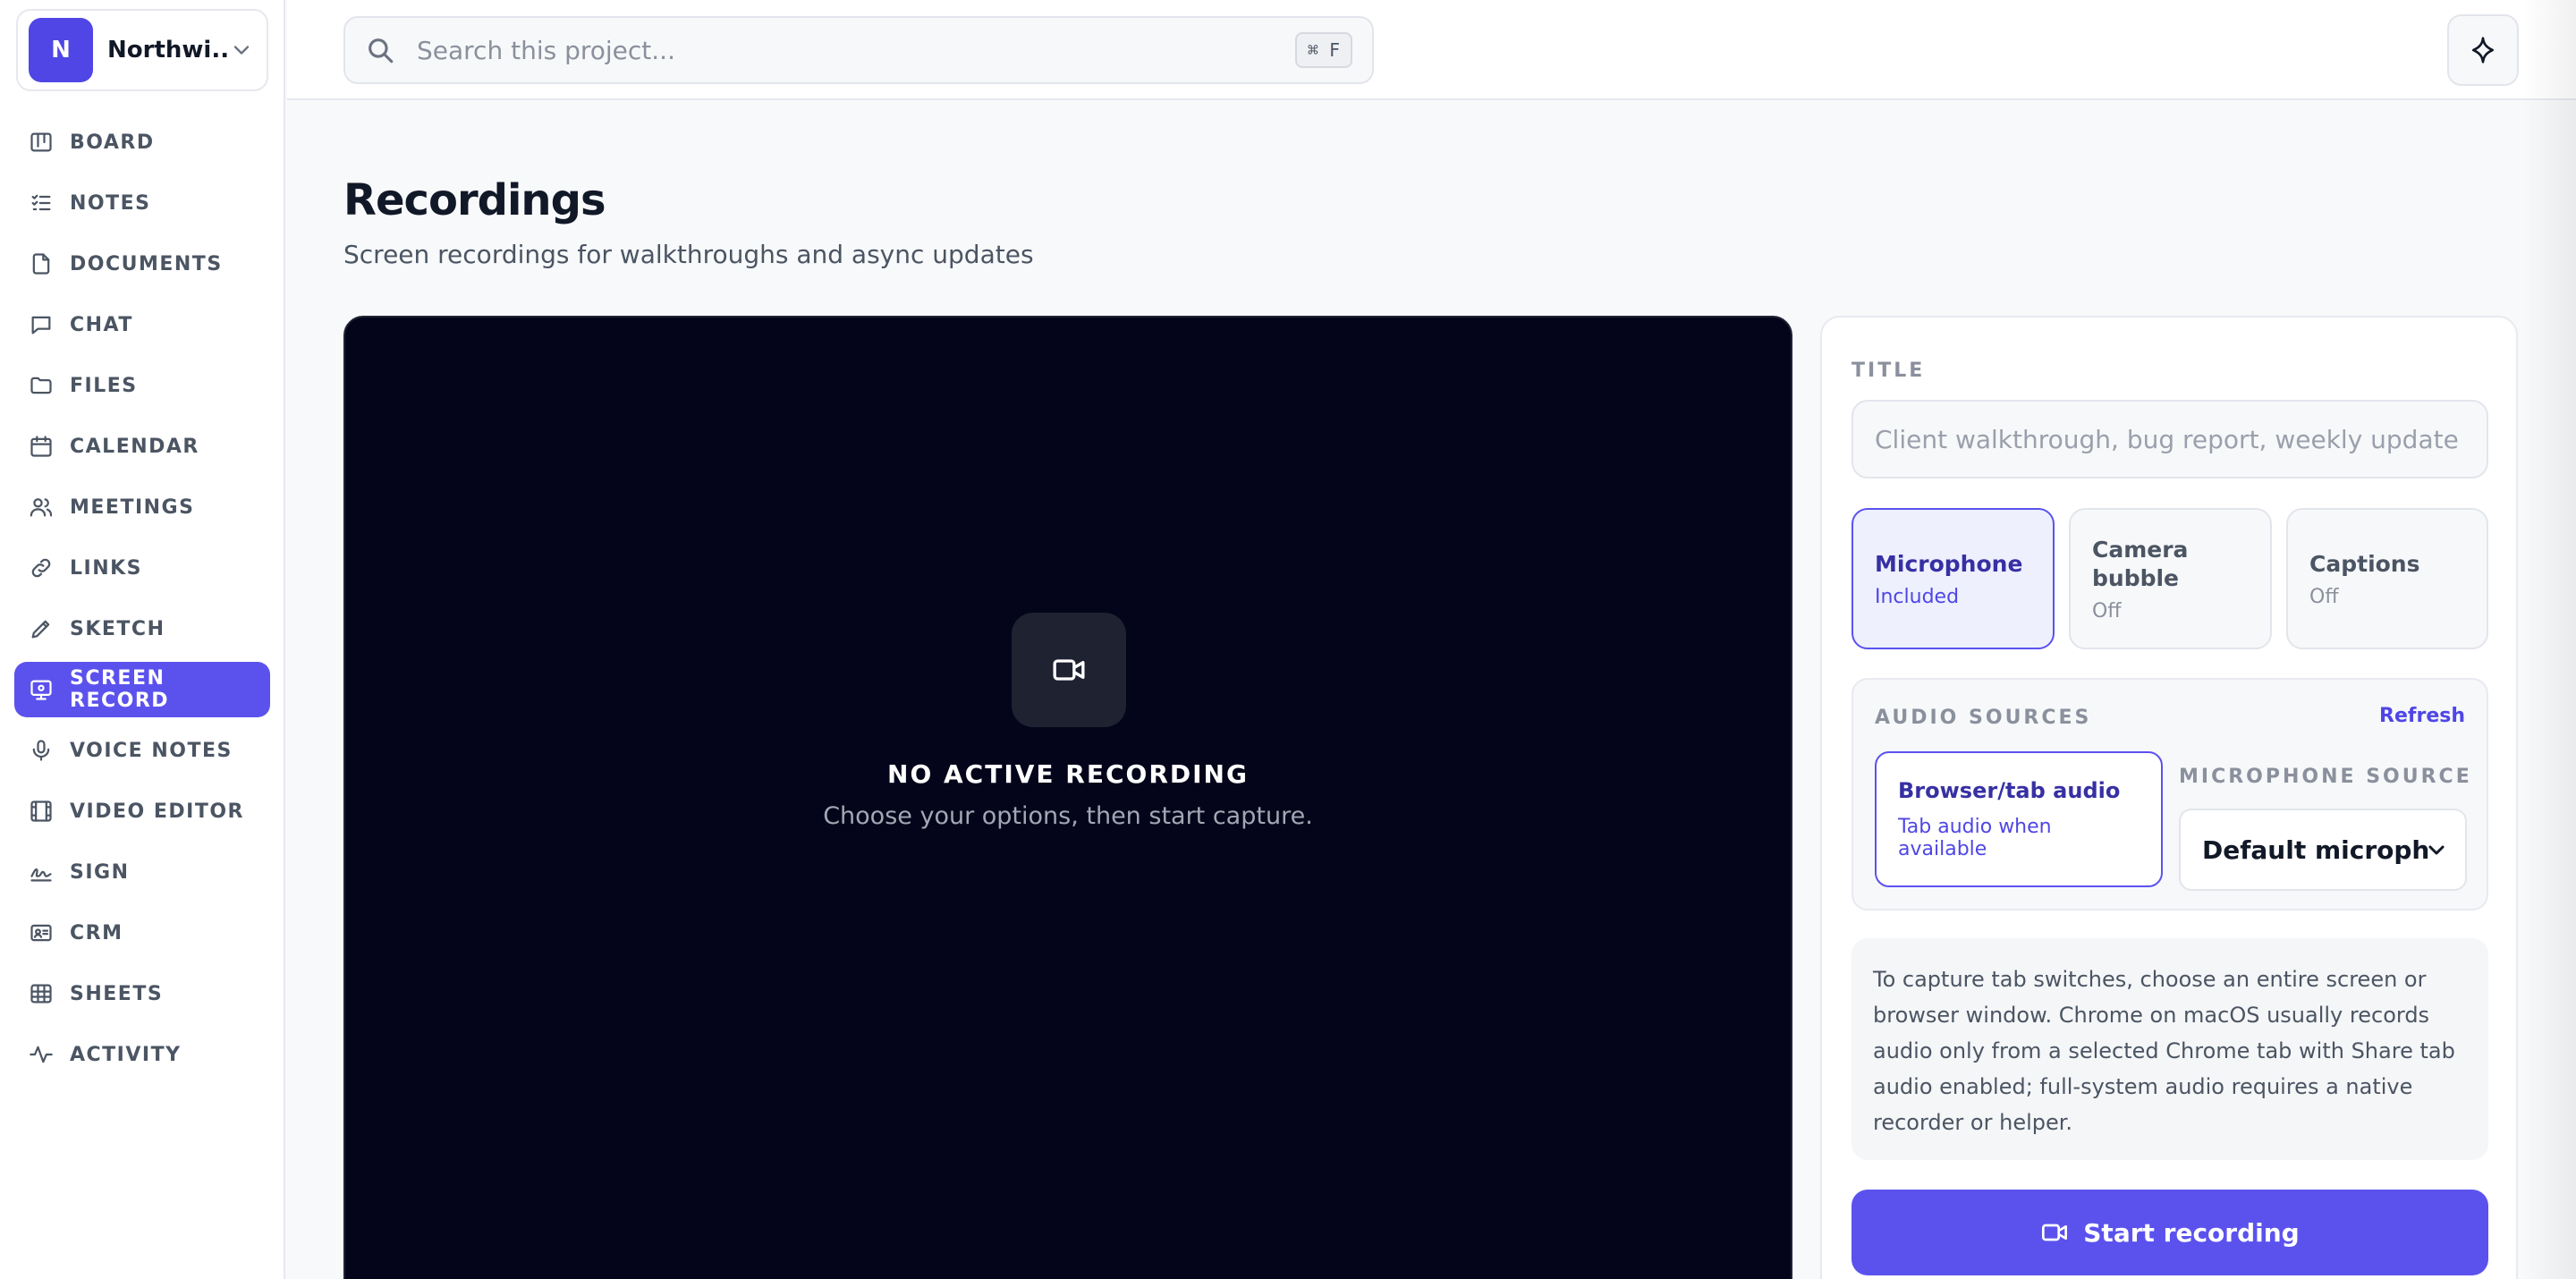 This screenshot has width=2576, height=1279. I want to click on sidebar-item-notes: NOTES, so click(142, 203).